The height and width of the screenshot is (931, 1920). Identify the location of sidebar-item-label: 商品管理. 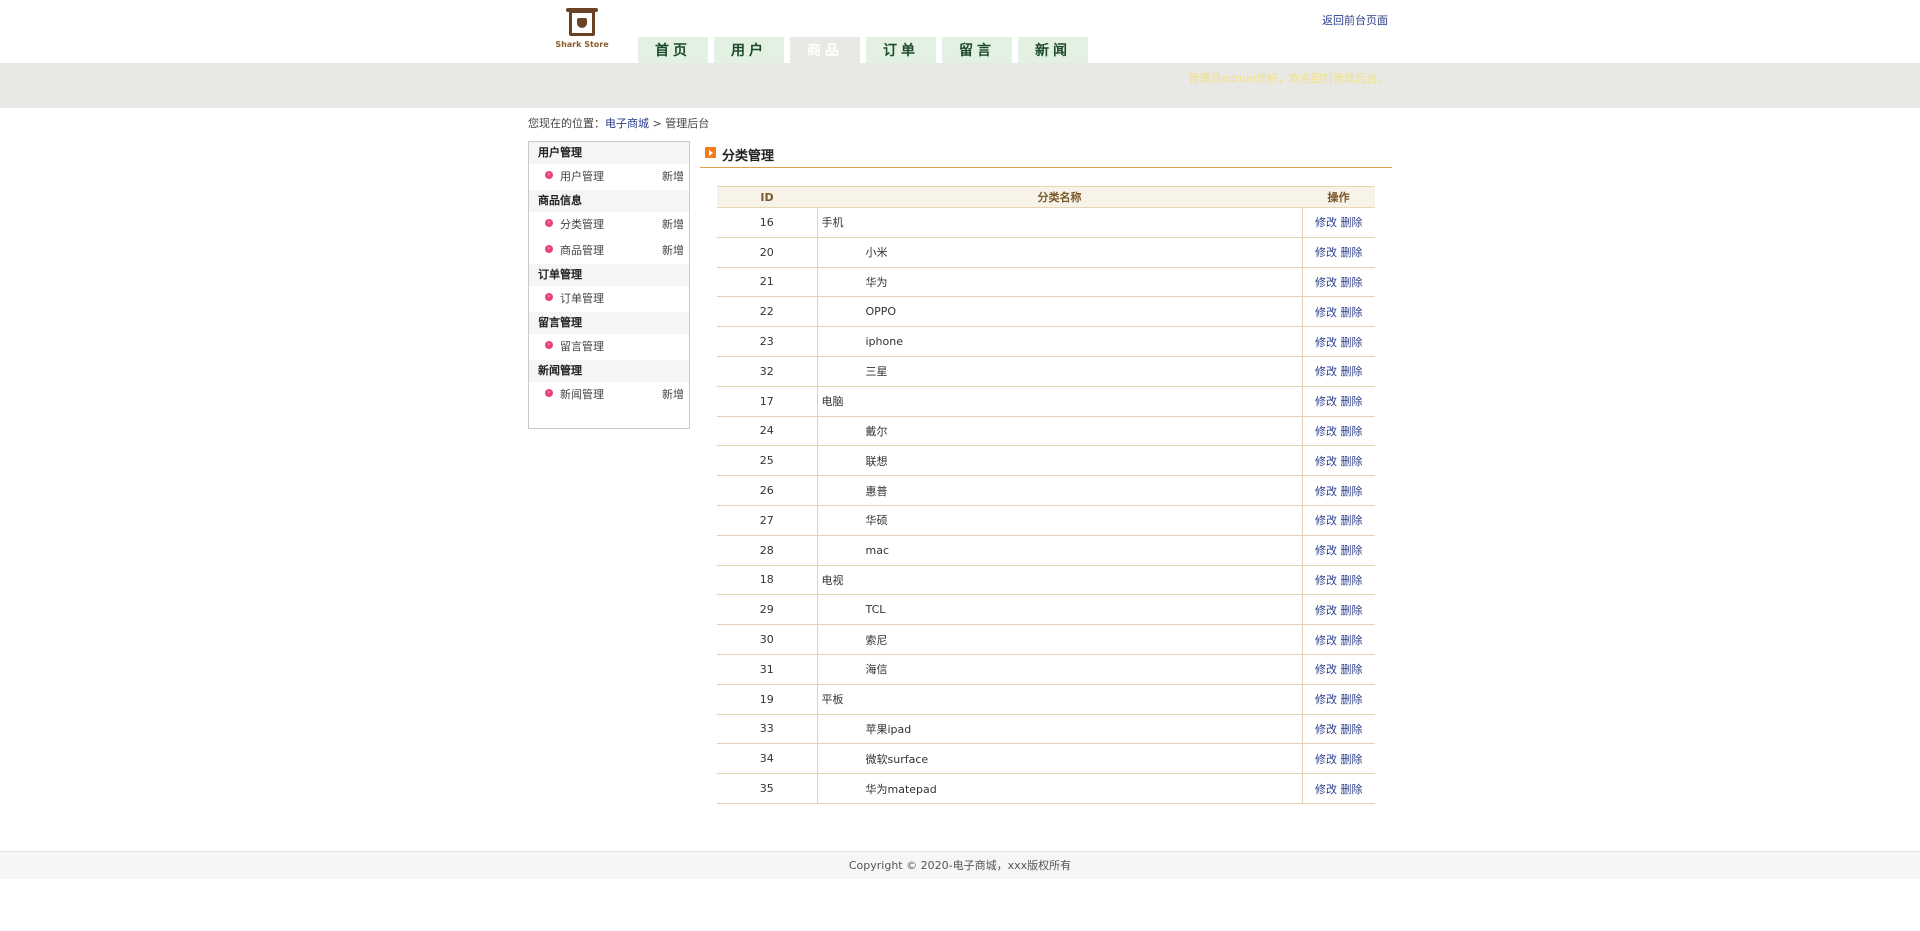
(582, 250).